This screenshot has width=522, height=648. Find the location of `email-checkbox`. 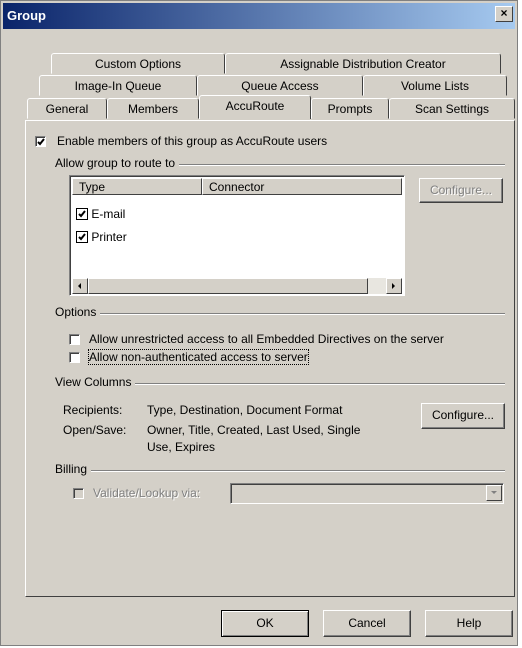

email-checkbox is located at coordinates (82, 213).